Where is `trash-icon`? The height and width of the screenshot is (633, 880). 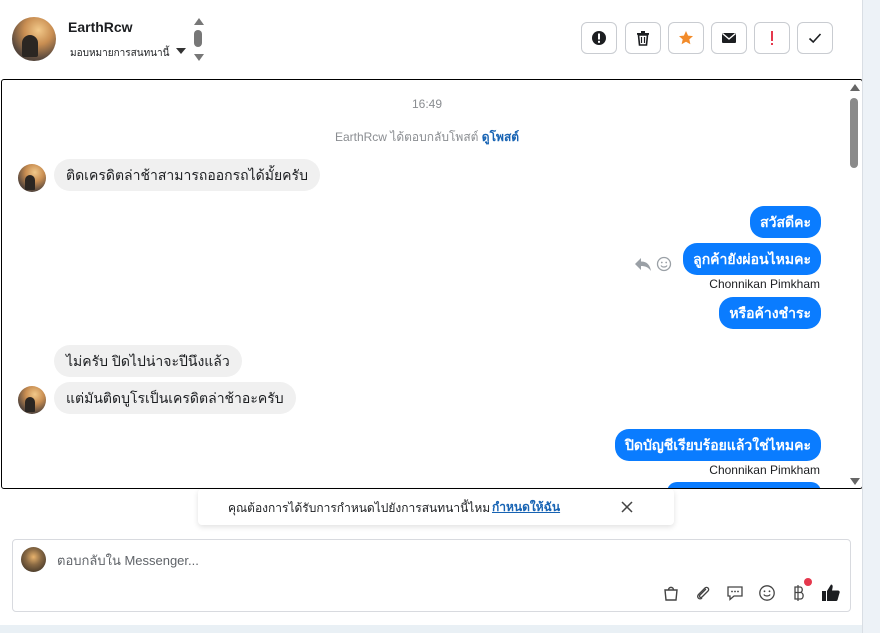
trash-icon is located at coordinates (643, 38).